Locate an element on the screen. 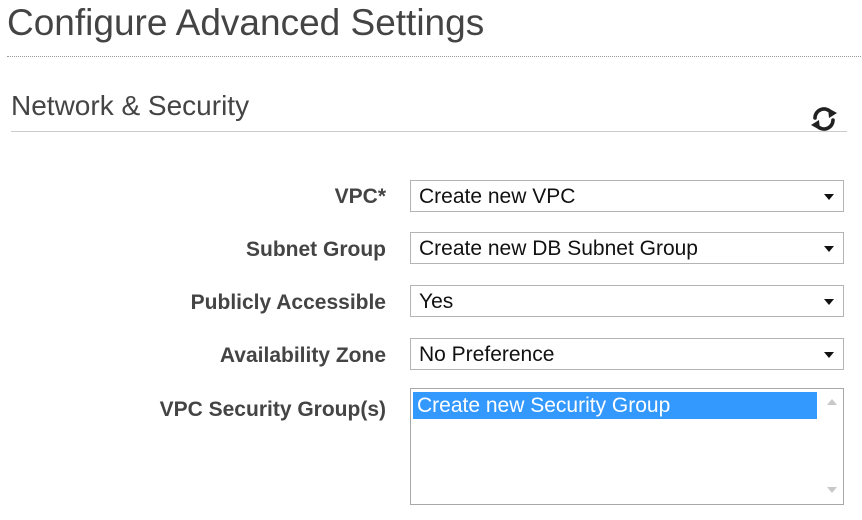 The image size is (862, 520). publicly-accessible-select: Yes is located at coordinates (627, 301).